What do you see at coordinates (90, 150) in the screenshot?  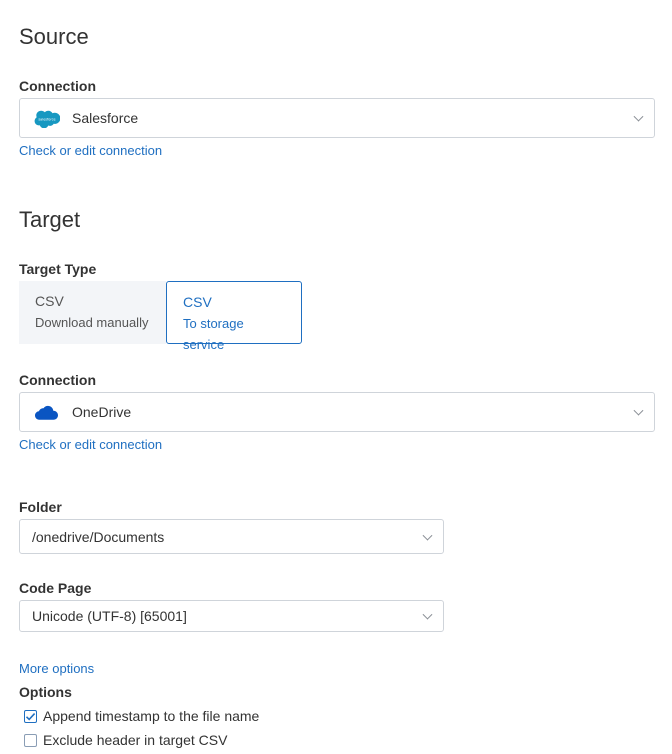 I see `source-edit-connection-link: Check or edit connection` at bounding box center [90, 150].